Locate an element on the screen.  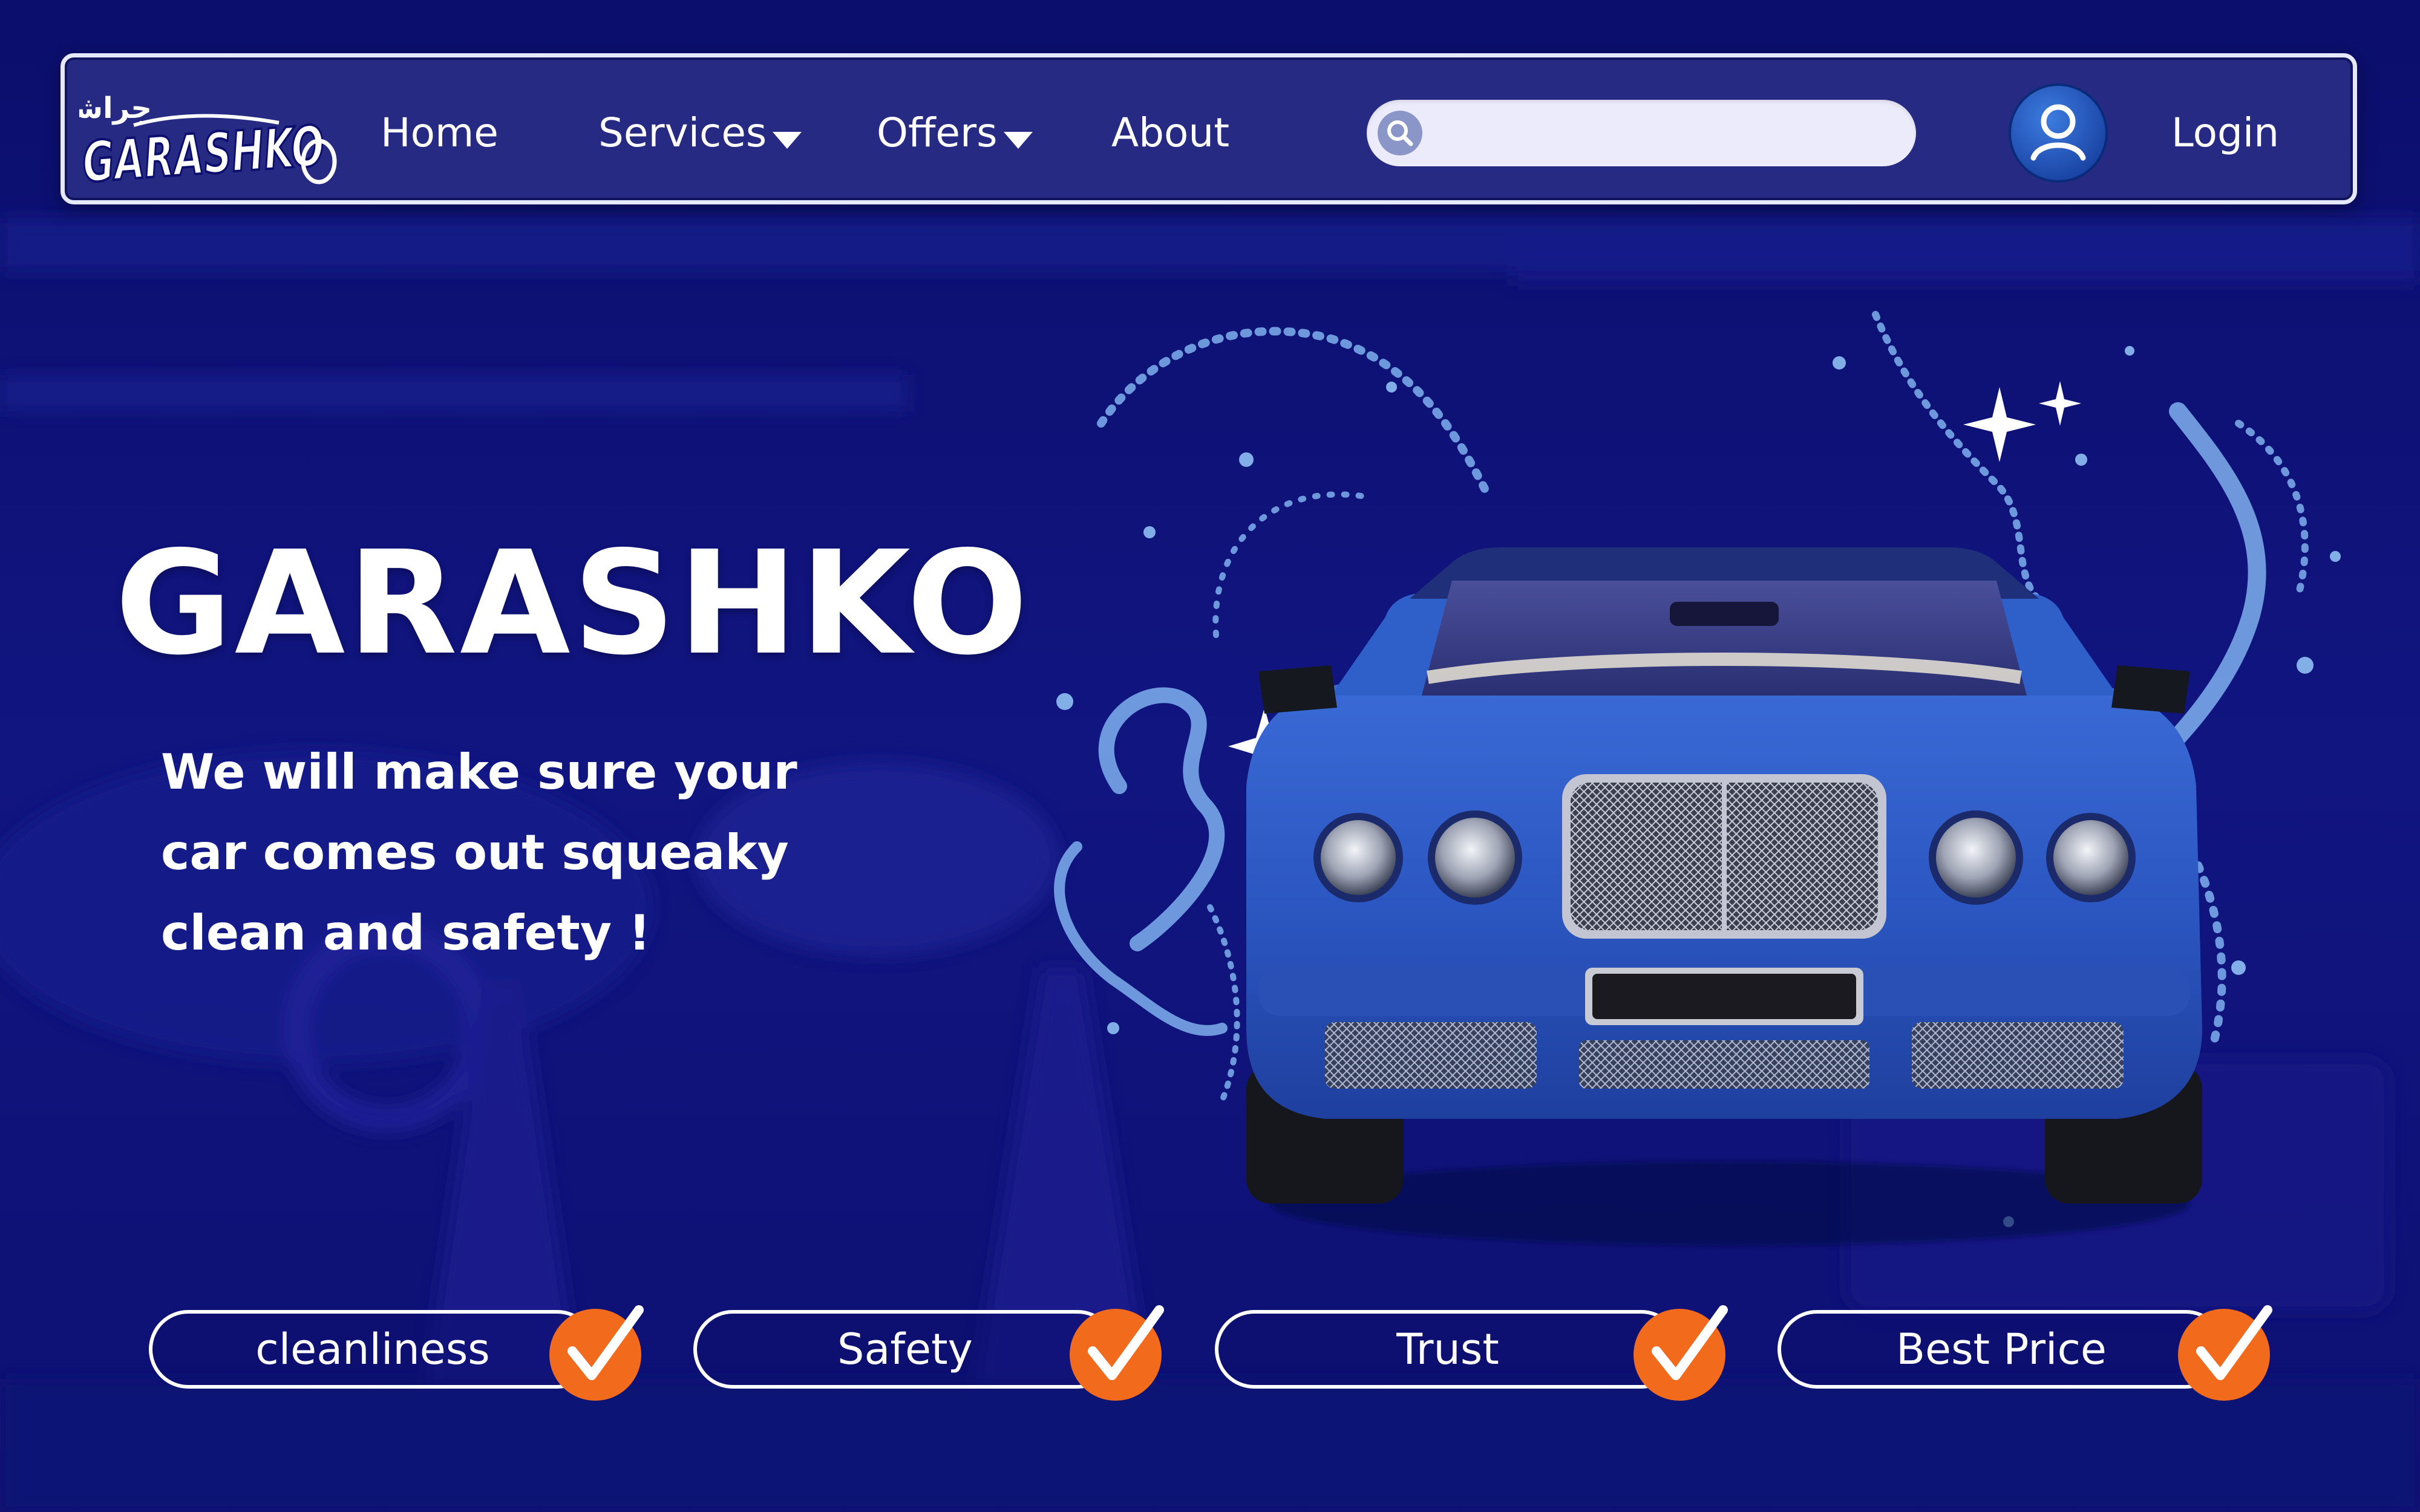
tagline-line: clean and safety ! is located at coordinates (406, 933).